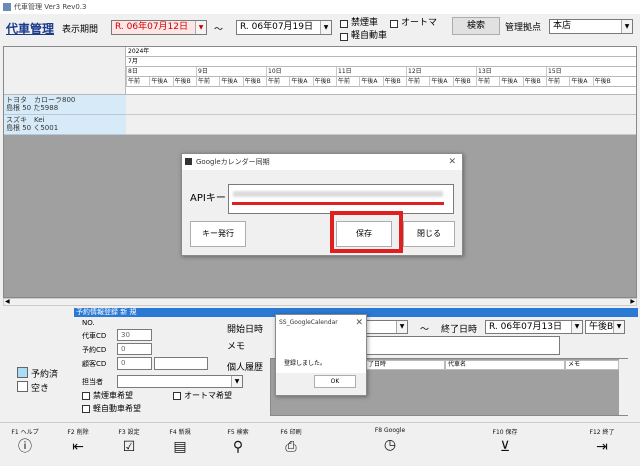 Image resolution: width=640 pixels, height=466 pixels. What do you see at coordinates (359, 23) in the screenshot?
I see `filter-nonsmoking-checkbox: 禁煙車` at bounding box center [359, 23].